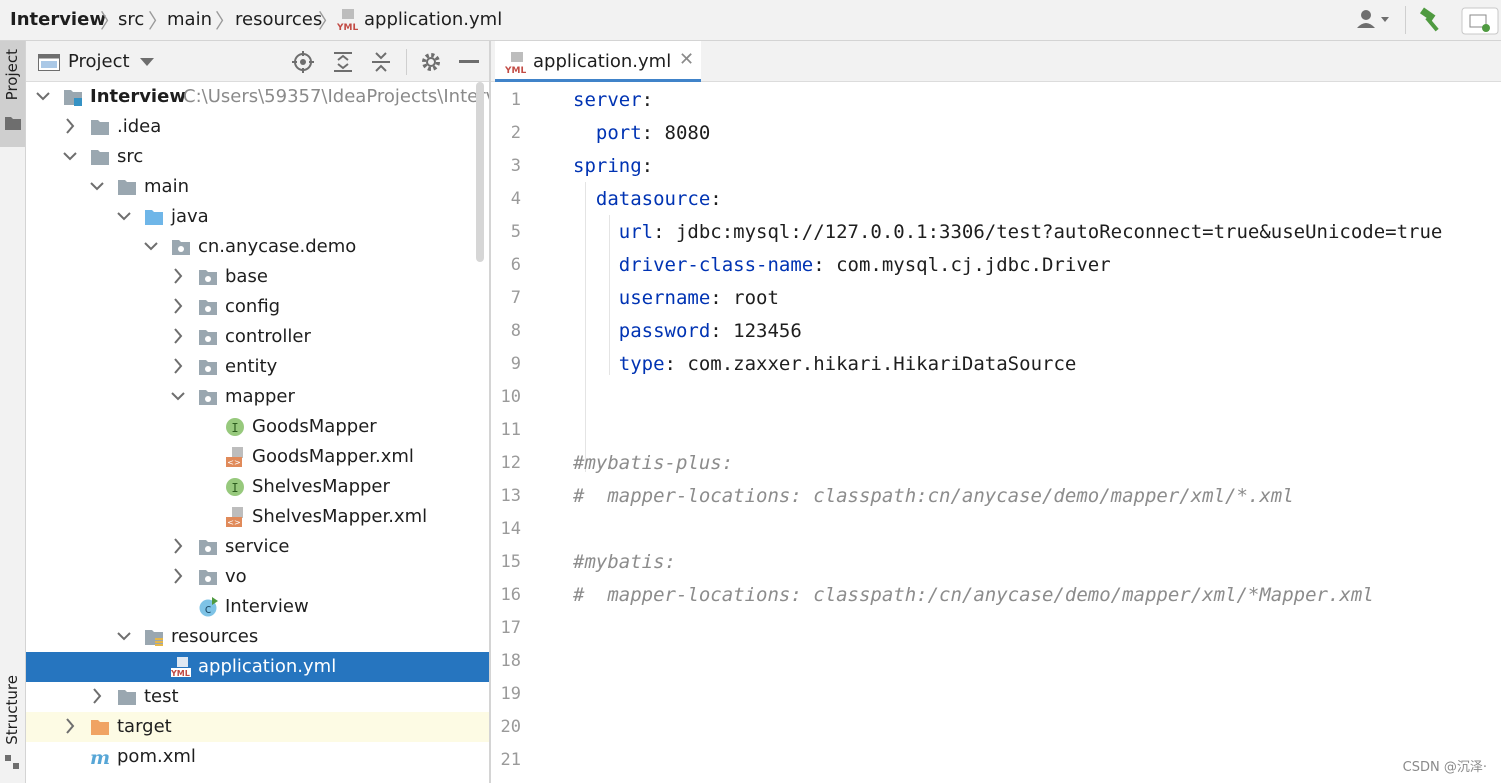 Image resolution: width=1501 pixels, height=783 pixels. Describe the element at coordinates (268, 336) in the screenshot. I see `tree-row-label: controller` at that location.